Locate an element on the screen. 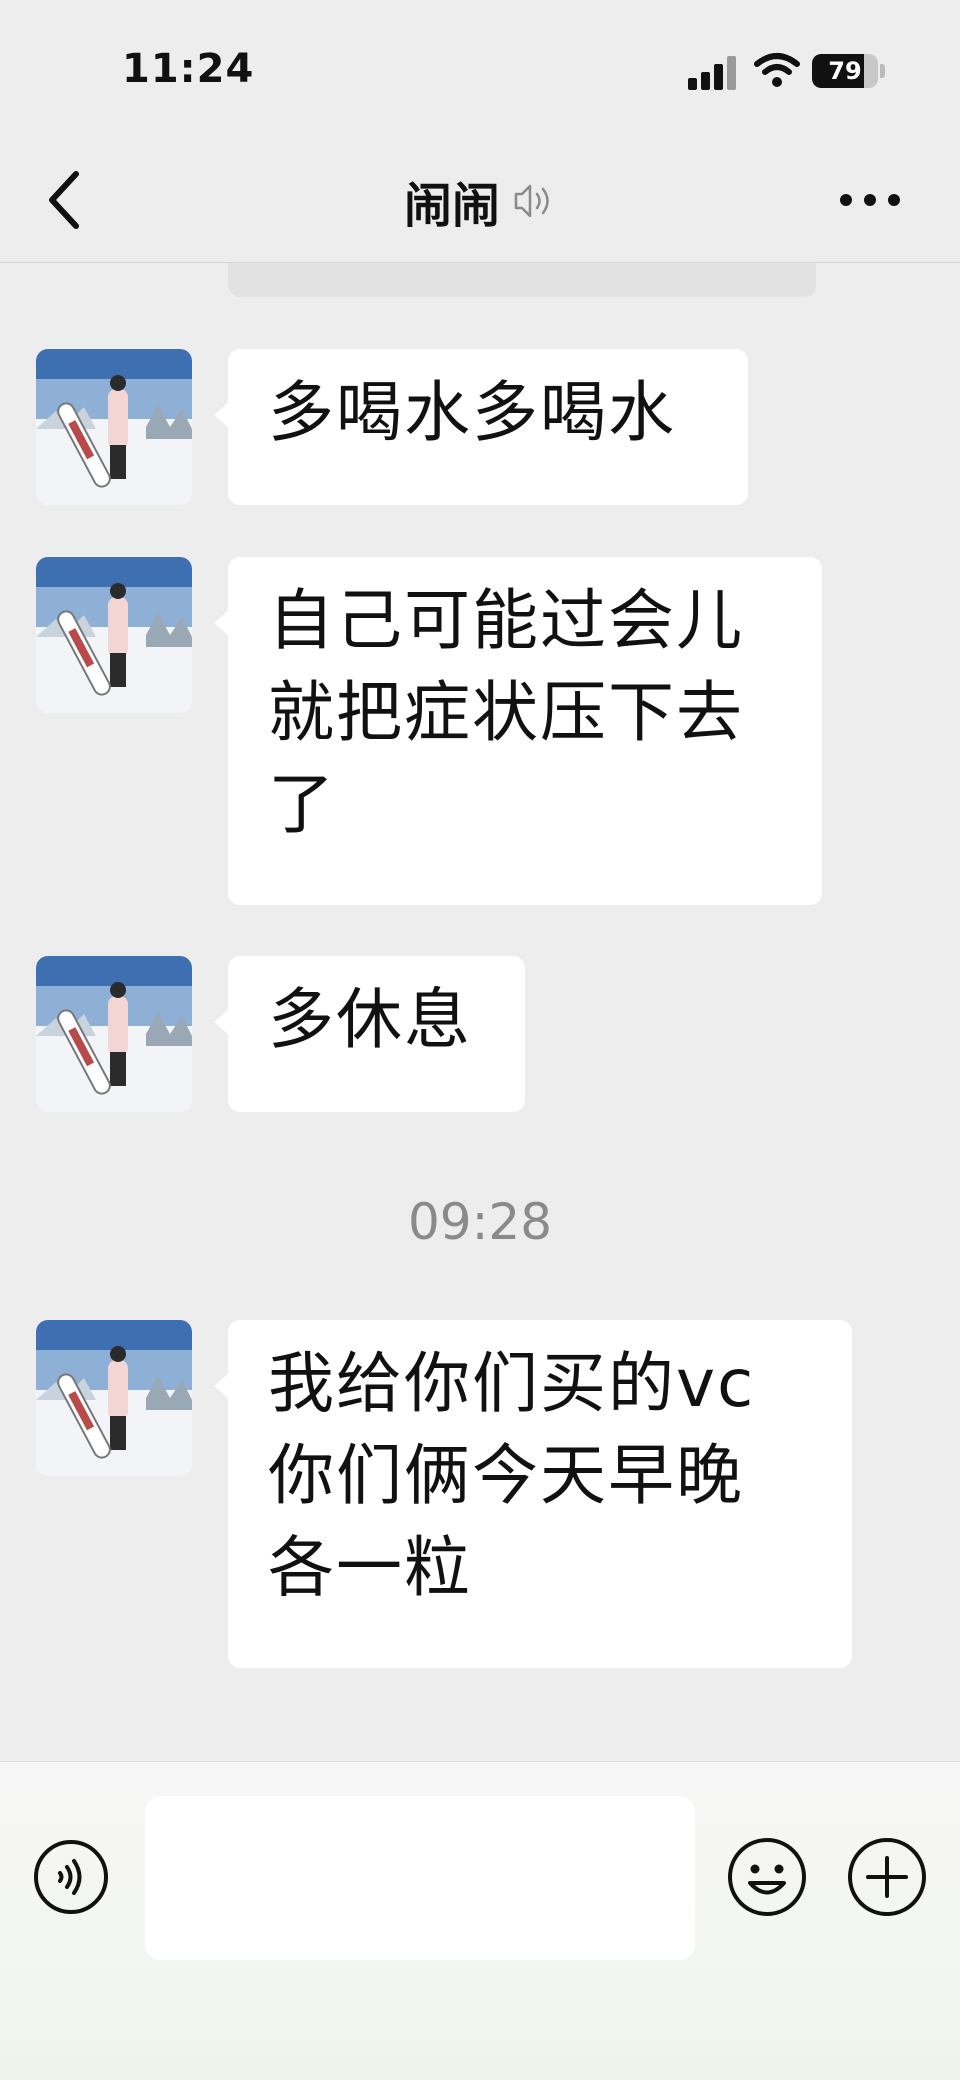  message-bubble: 多喝水多喝水 is located at coordinates (481, 427).